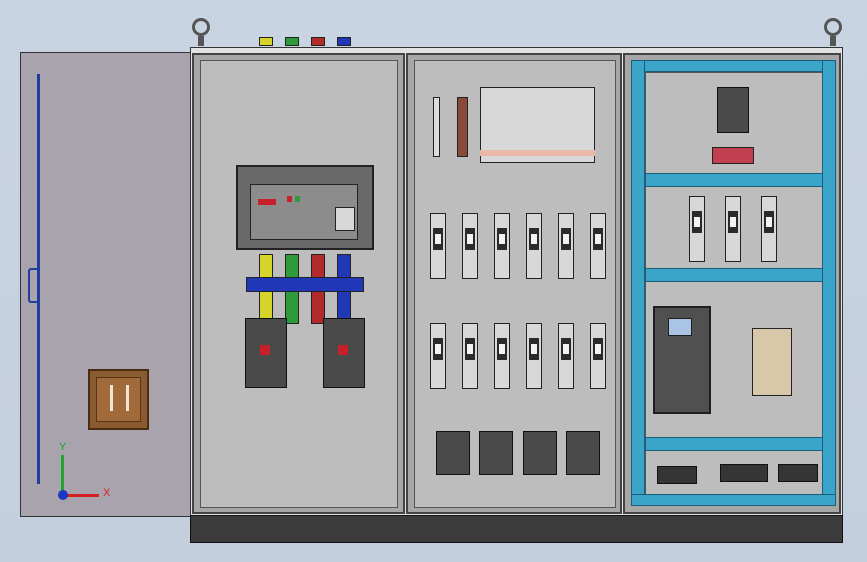 The image size is (867, 562). What do you see at coordinates (733, 66) in the screenshot?
I see `rail-top` at bounding box center [733, 66].